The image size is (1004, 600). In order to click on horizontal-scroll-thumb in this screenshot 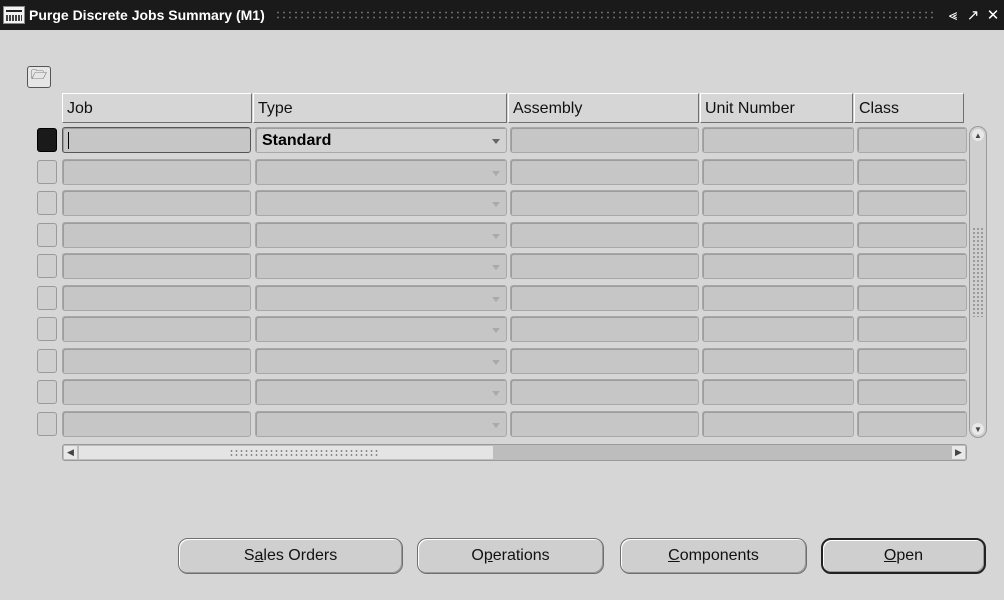, I will do `click(286, 452)`.